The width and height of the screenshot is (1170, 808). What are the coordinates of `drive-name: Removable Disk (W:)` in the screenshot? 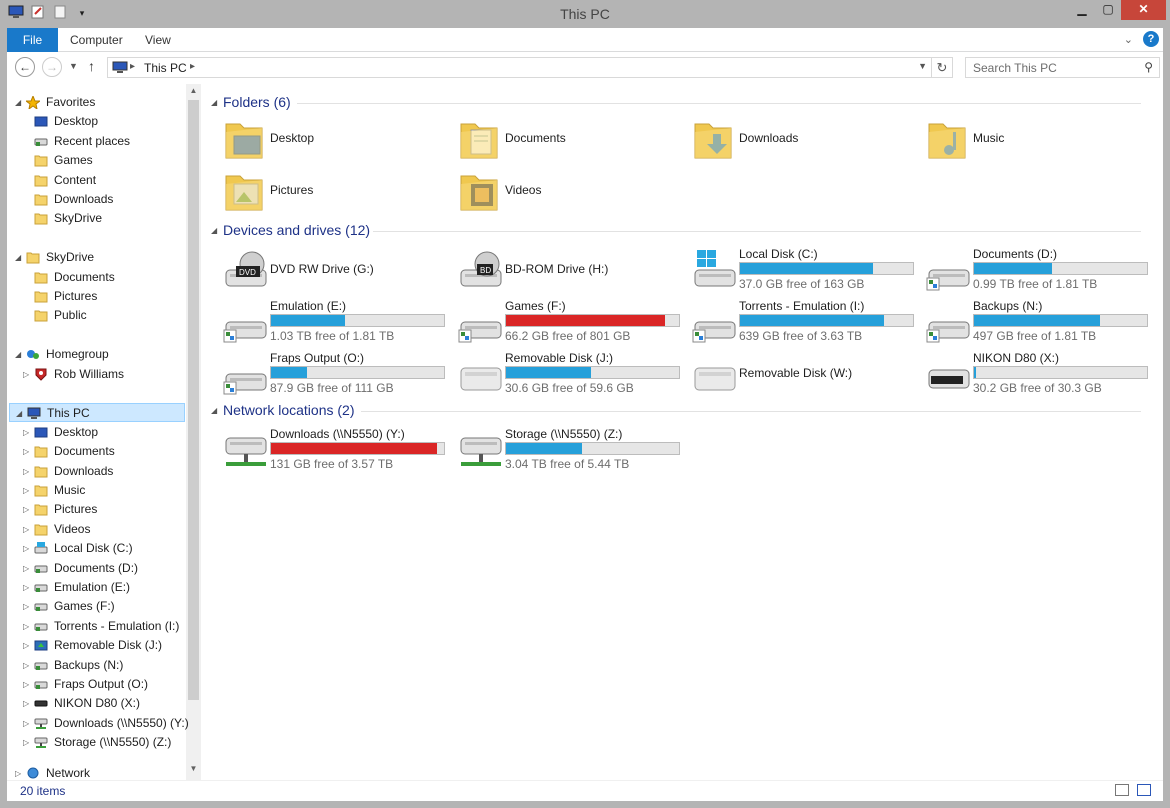 It's located at (796, 373).